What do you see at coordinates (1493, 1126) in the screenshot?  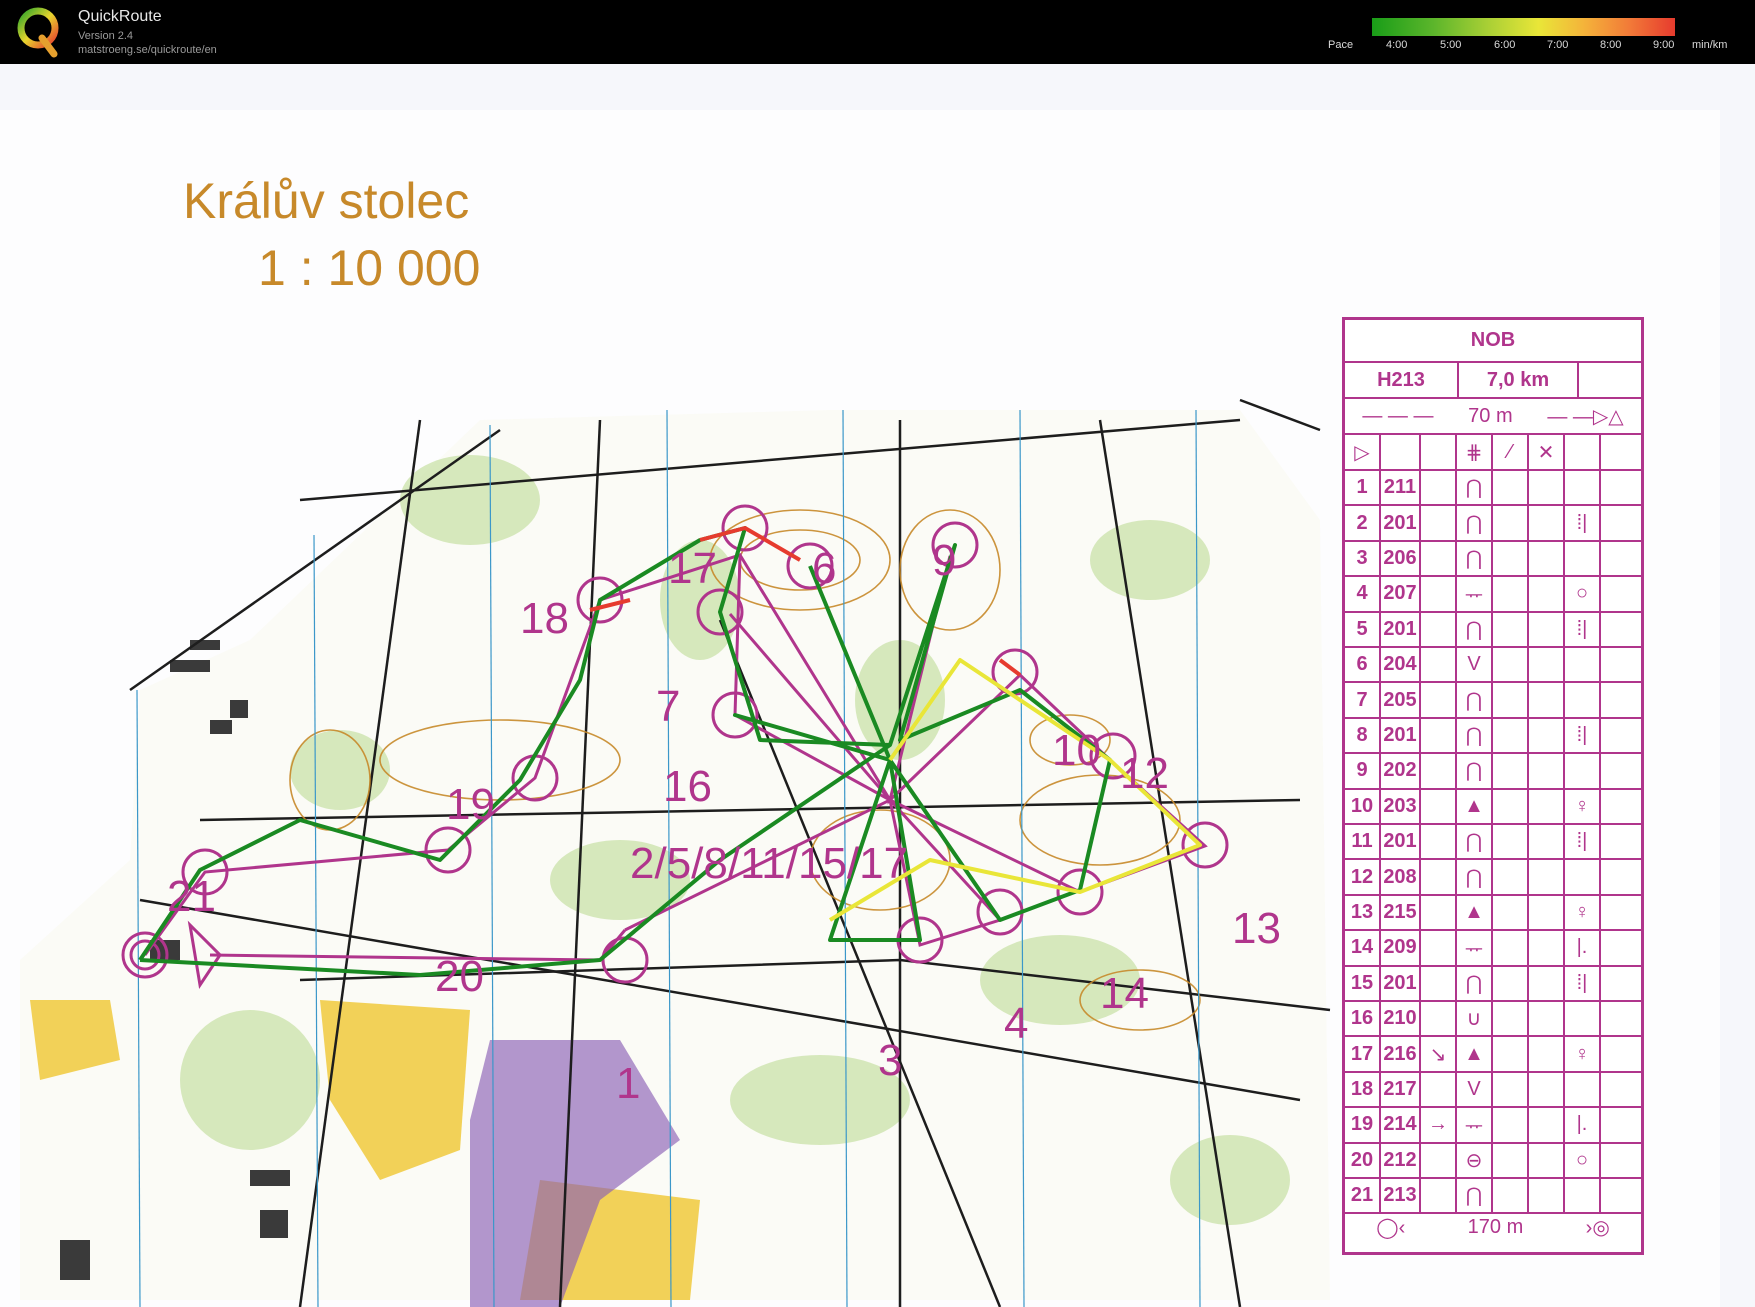 I see `desc-row: 19 214 → ᅲ |.` at bounding box center [1493, 1126].